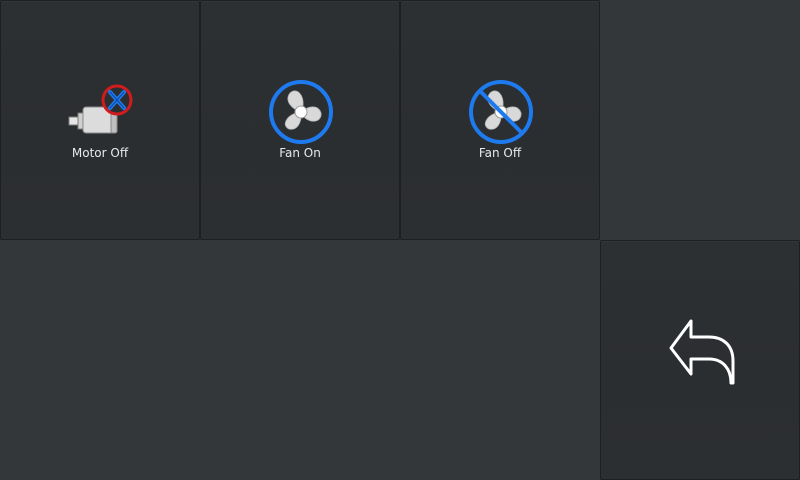 The width and height of the screenshot is (800, 480). I want to click on fan-on-icon, so click(301, 112).